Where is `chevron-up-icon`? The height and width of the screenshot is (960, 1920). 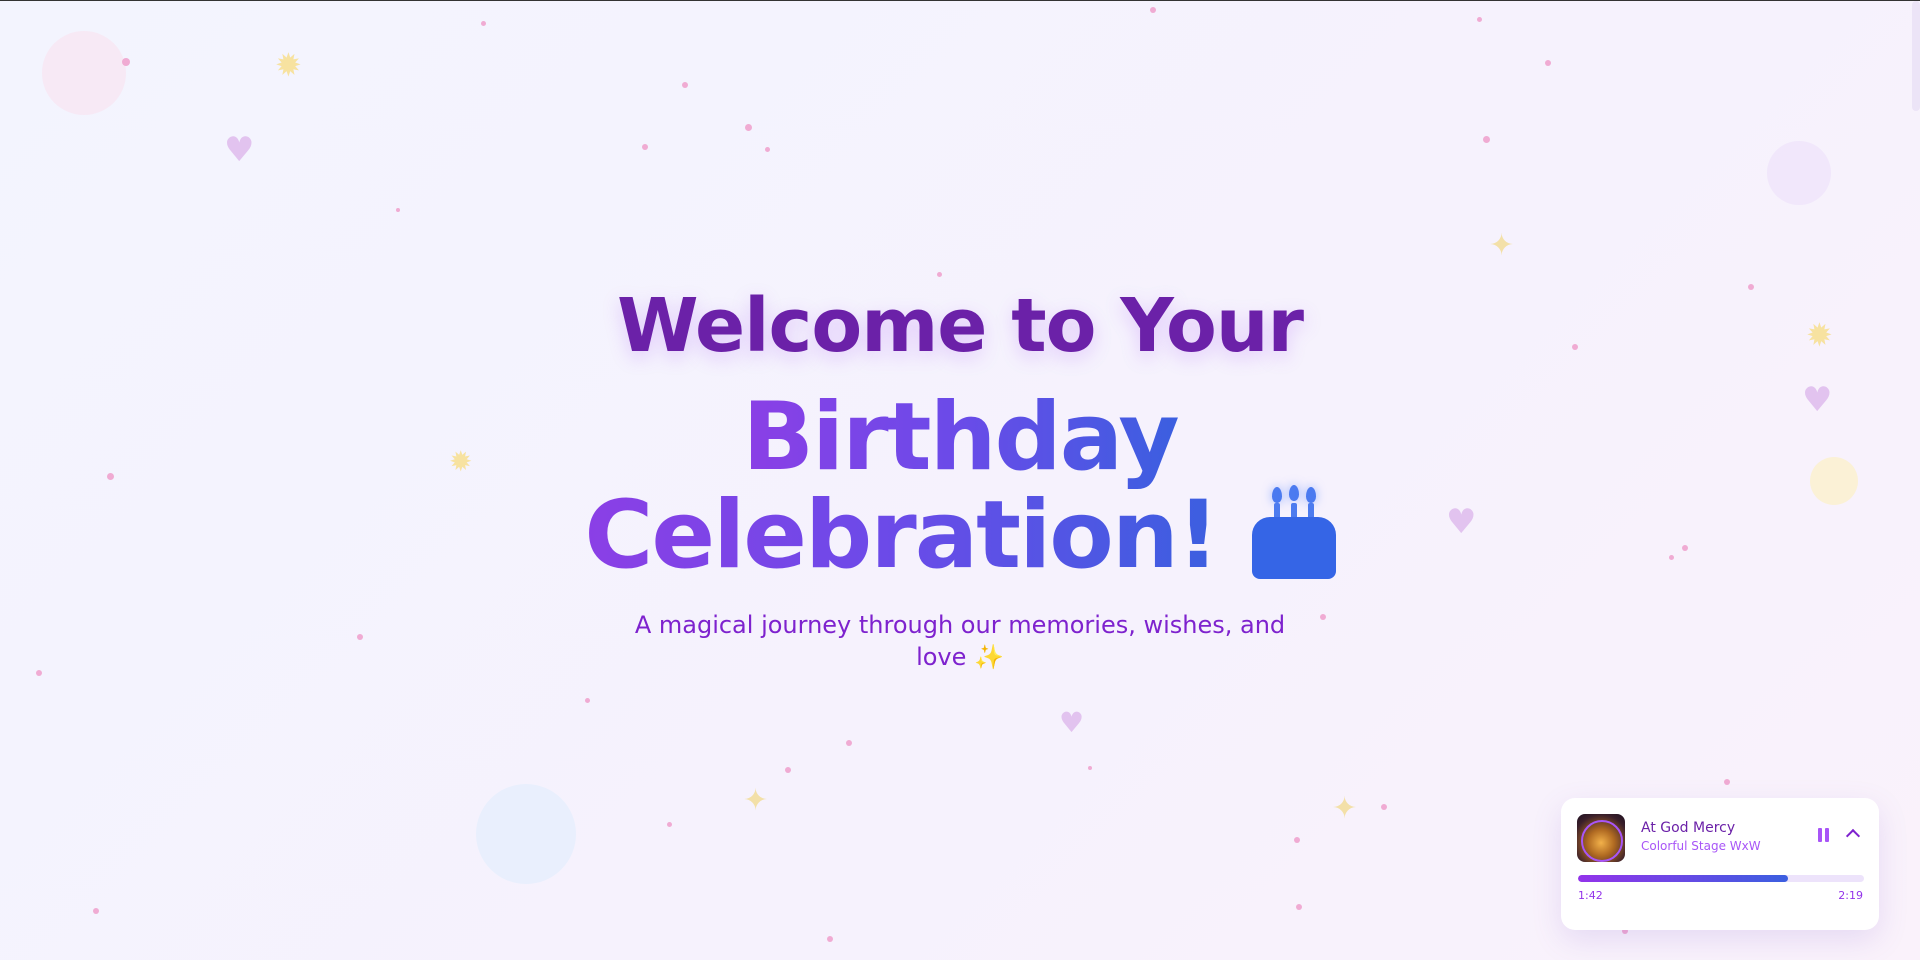 chevron-up-icon is located at coordinates (1853, 836).